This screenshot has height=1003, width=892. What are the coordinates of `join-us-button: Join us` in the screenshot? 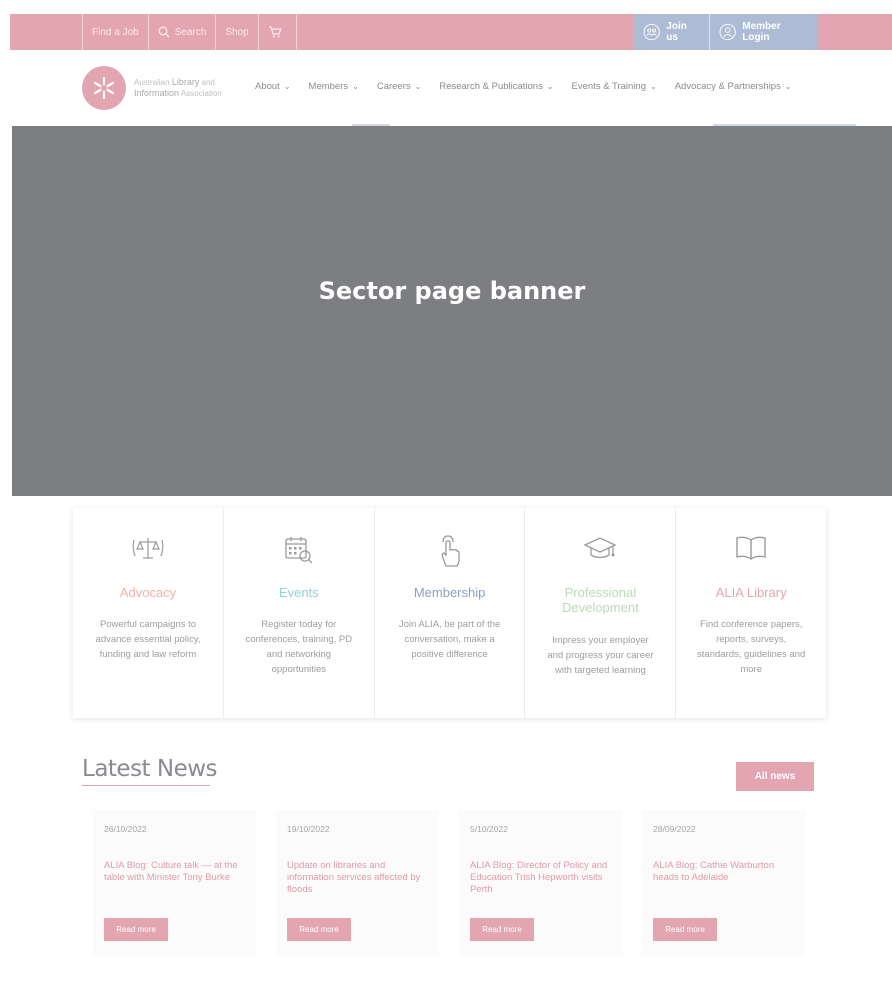 It's located at (671, 32).